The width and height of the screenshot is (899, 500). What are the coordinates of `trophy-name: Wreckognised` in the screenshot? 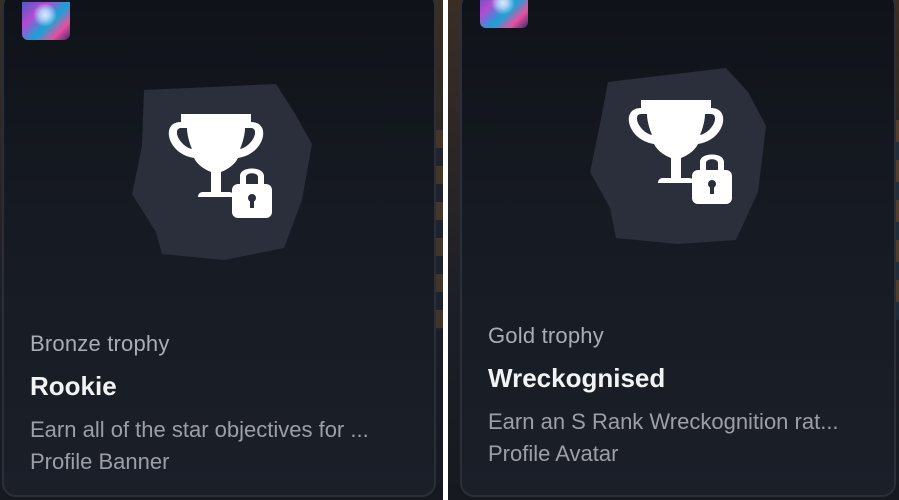 It's located at (577, 378).